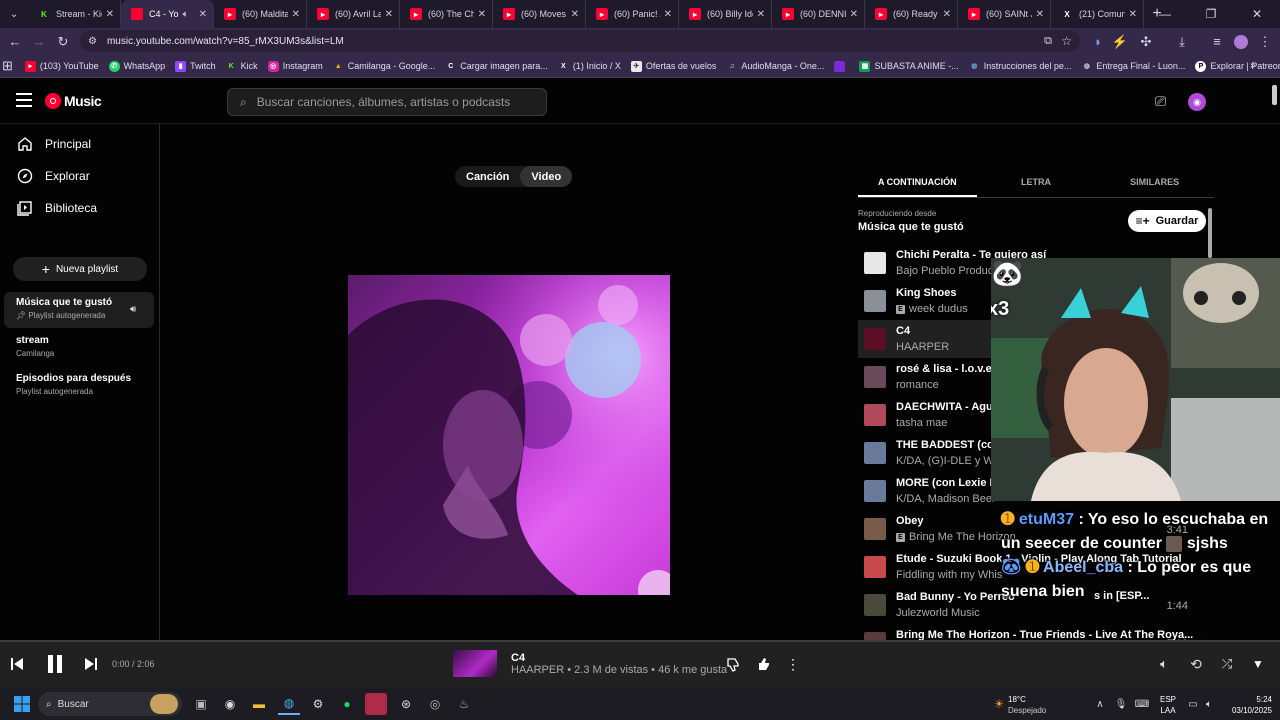 The image size is (1280, 720). Describe the element at coordinates (589, 66) in the screenshot. I see `bookmark-x: X (1) Inicio / X` at that location.